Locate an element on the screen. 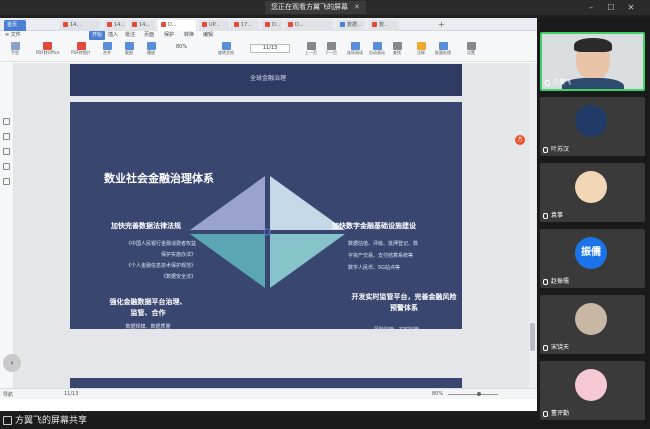 The width and height of the screenshot is (650, 429). status-zoom: 80% is located at coordinates (437, 394).